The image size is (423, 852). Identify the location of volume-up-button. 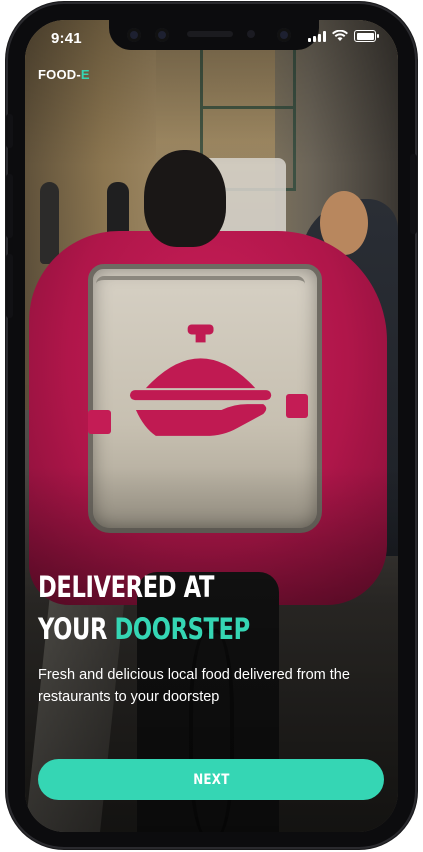
(9, 206).